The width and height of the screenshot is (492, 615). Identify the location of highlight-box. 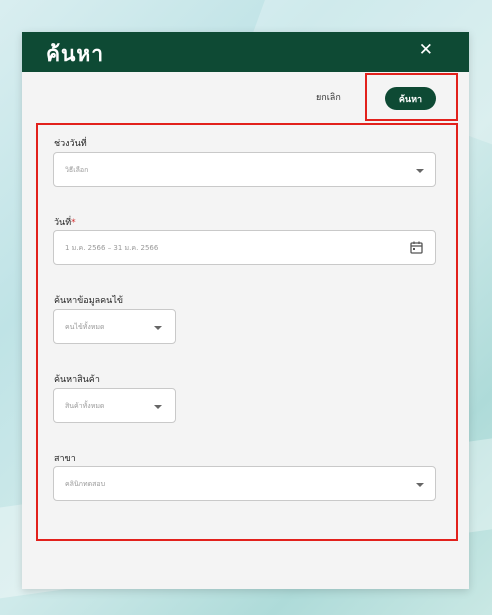
(411, 97).